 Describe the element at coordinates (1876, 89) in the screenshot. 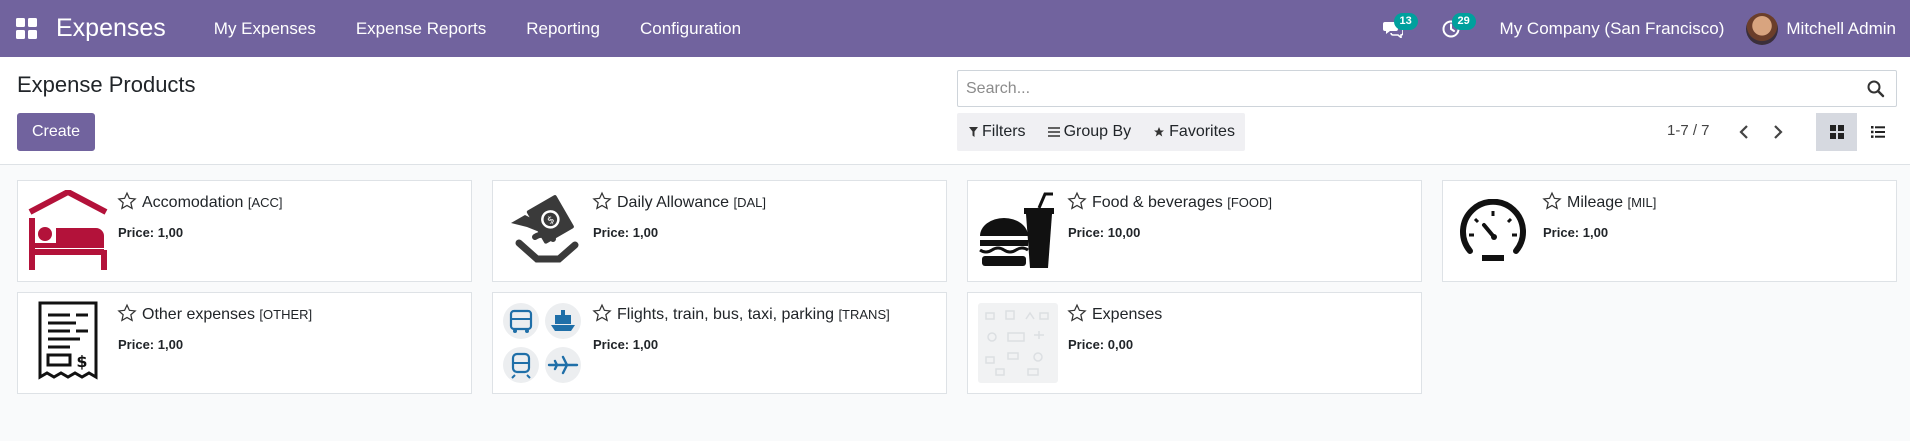

I see `search-icon` at that location.